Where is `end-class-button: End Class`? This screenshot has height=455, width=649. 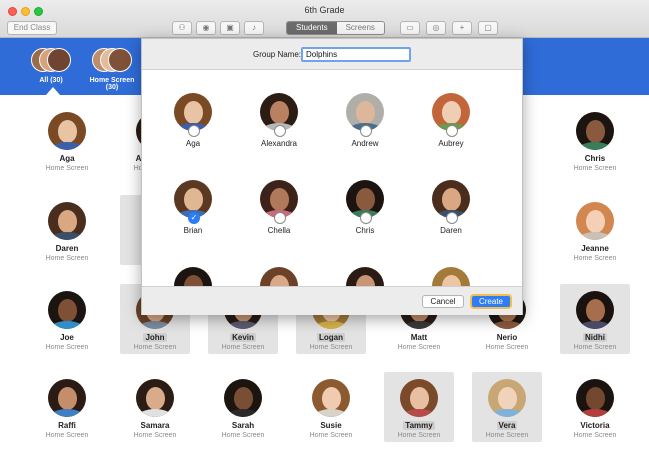 end-class-button: End Class is located at coordinates (32, 28).